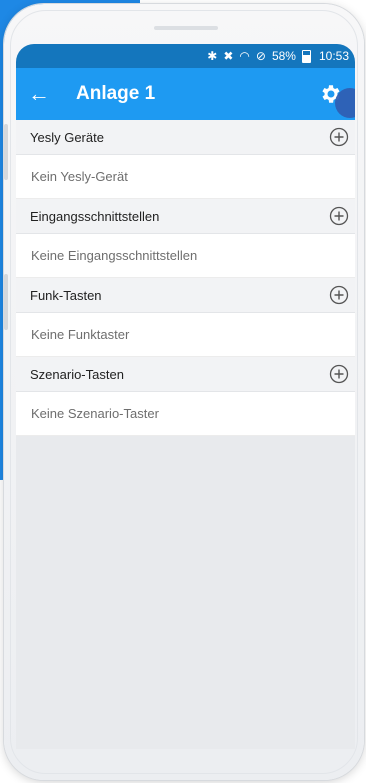 The height and width of the screenshot is (783, 366). I want to click on section-header-input-interfaces: Eingangsschnittstellen, so click(185, 216).